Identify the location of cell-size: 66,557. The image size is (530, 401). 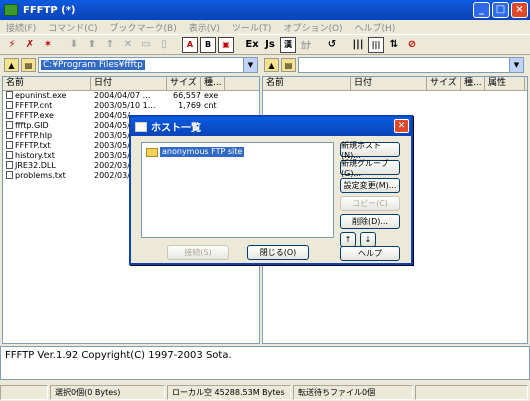
(187, 95).